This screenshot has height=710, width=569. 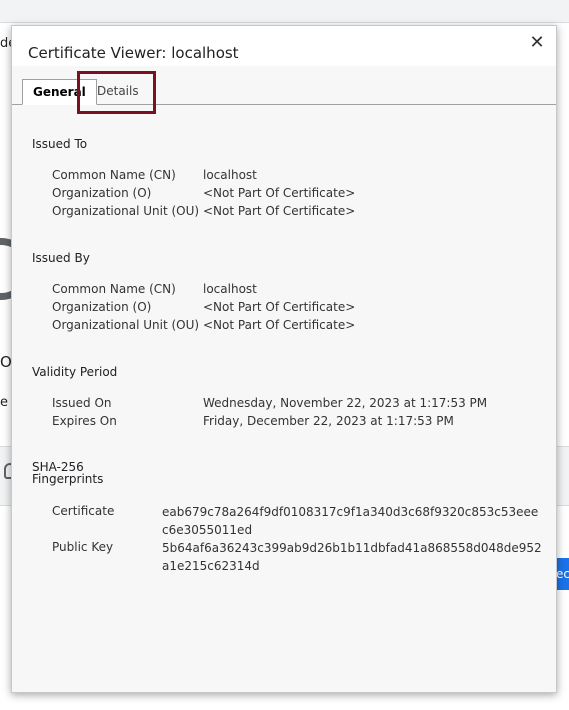 What do you see at coordinates (126, 211) in the screenshot?
I see `issued-to-ou-label: Organizational Unit (OU)` at bounding box center [126, 211].